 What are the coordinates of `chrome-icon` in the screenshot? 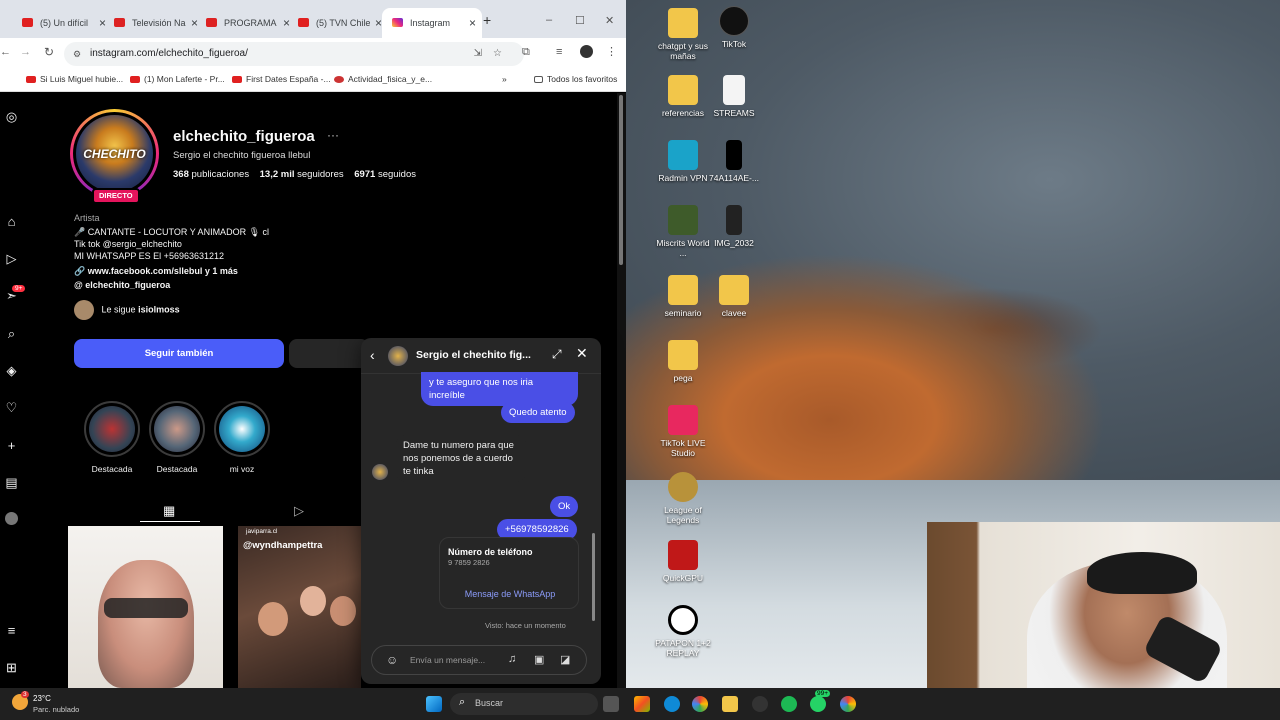 It's located at (700, 704).